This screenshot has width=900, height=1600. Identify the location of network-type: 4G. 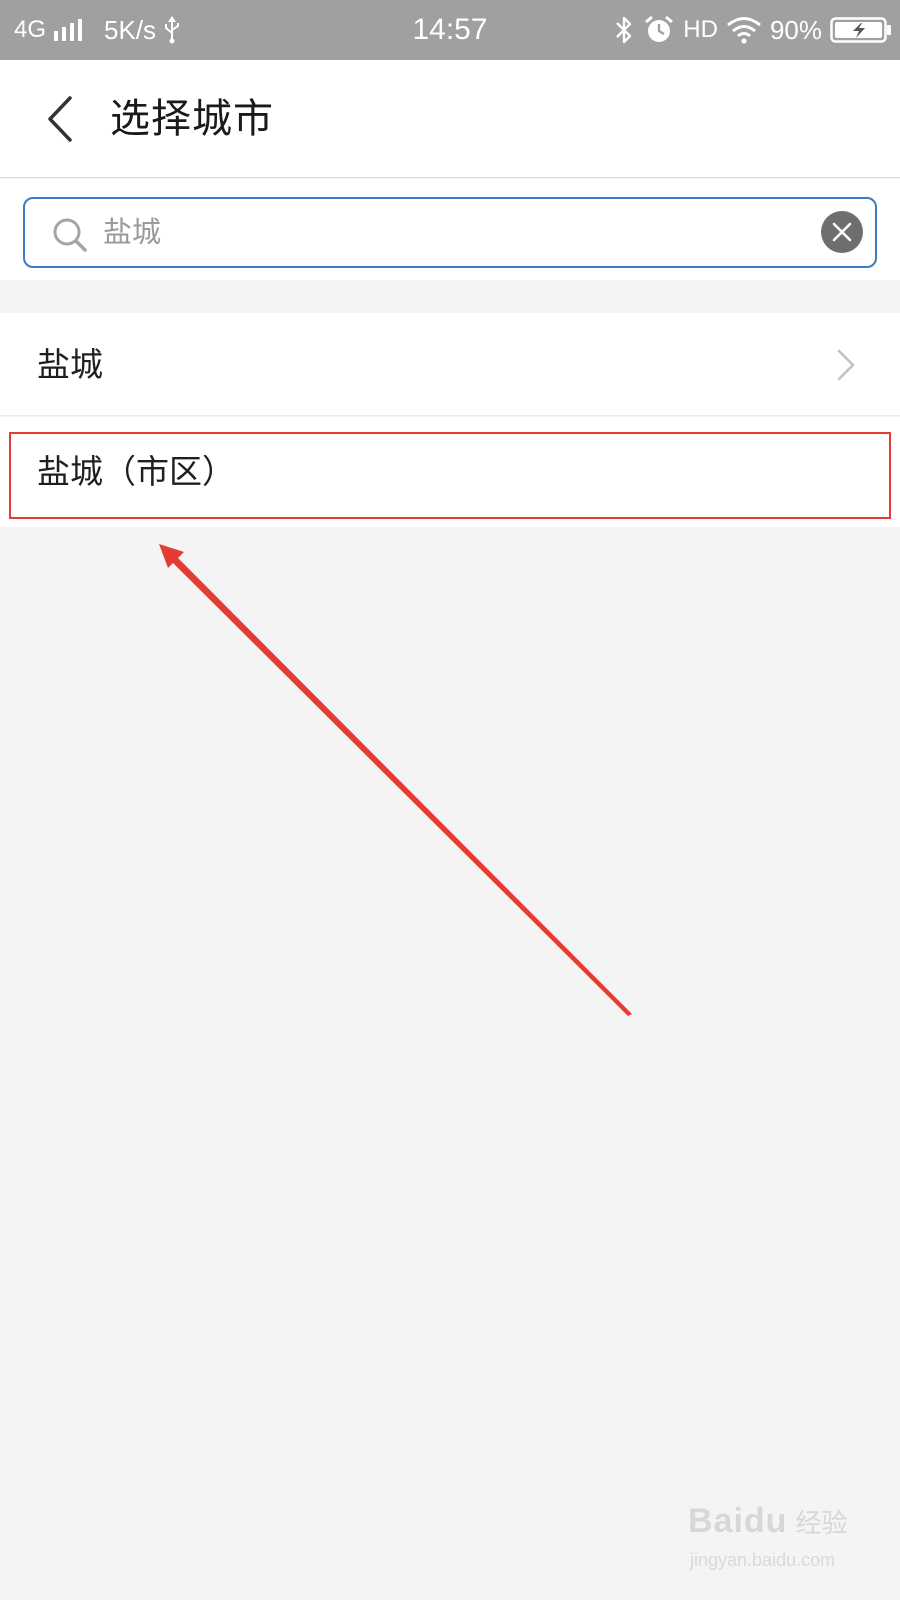
(30, 29).